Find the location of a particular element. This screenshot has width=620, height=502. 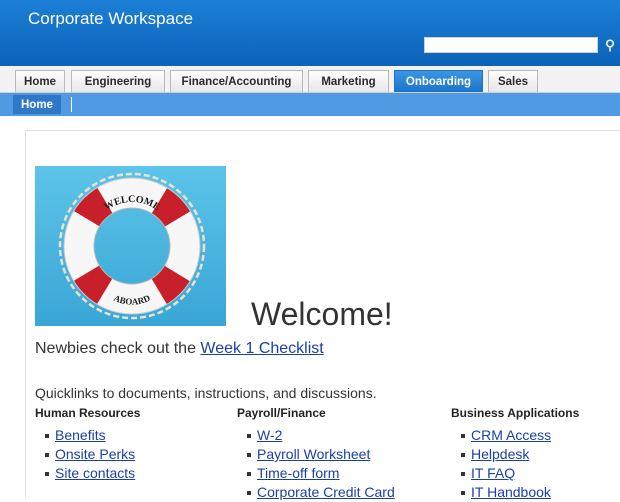

link-list: CRM Access Helpdesk IT FAQ IT Handbook is located at coordinates (515, 464).